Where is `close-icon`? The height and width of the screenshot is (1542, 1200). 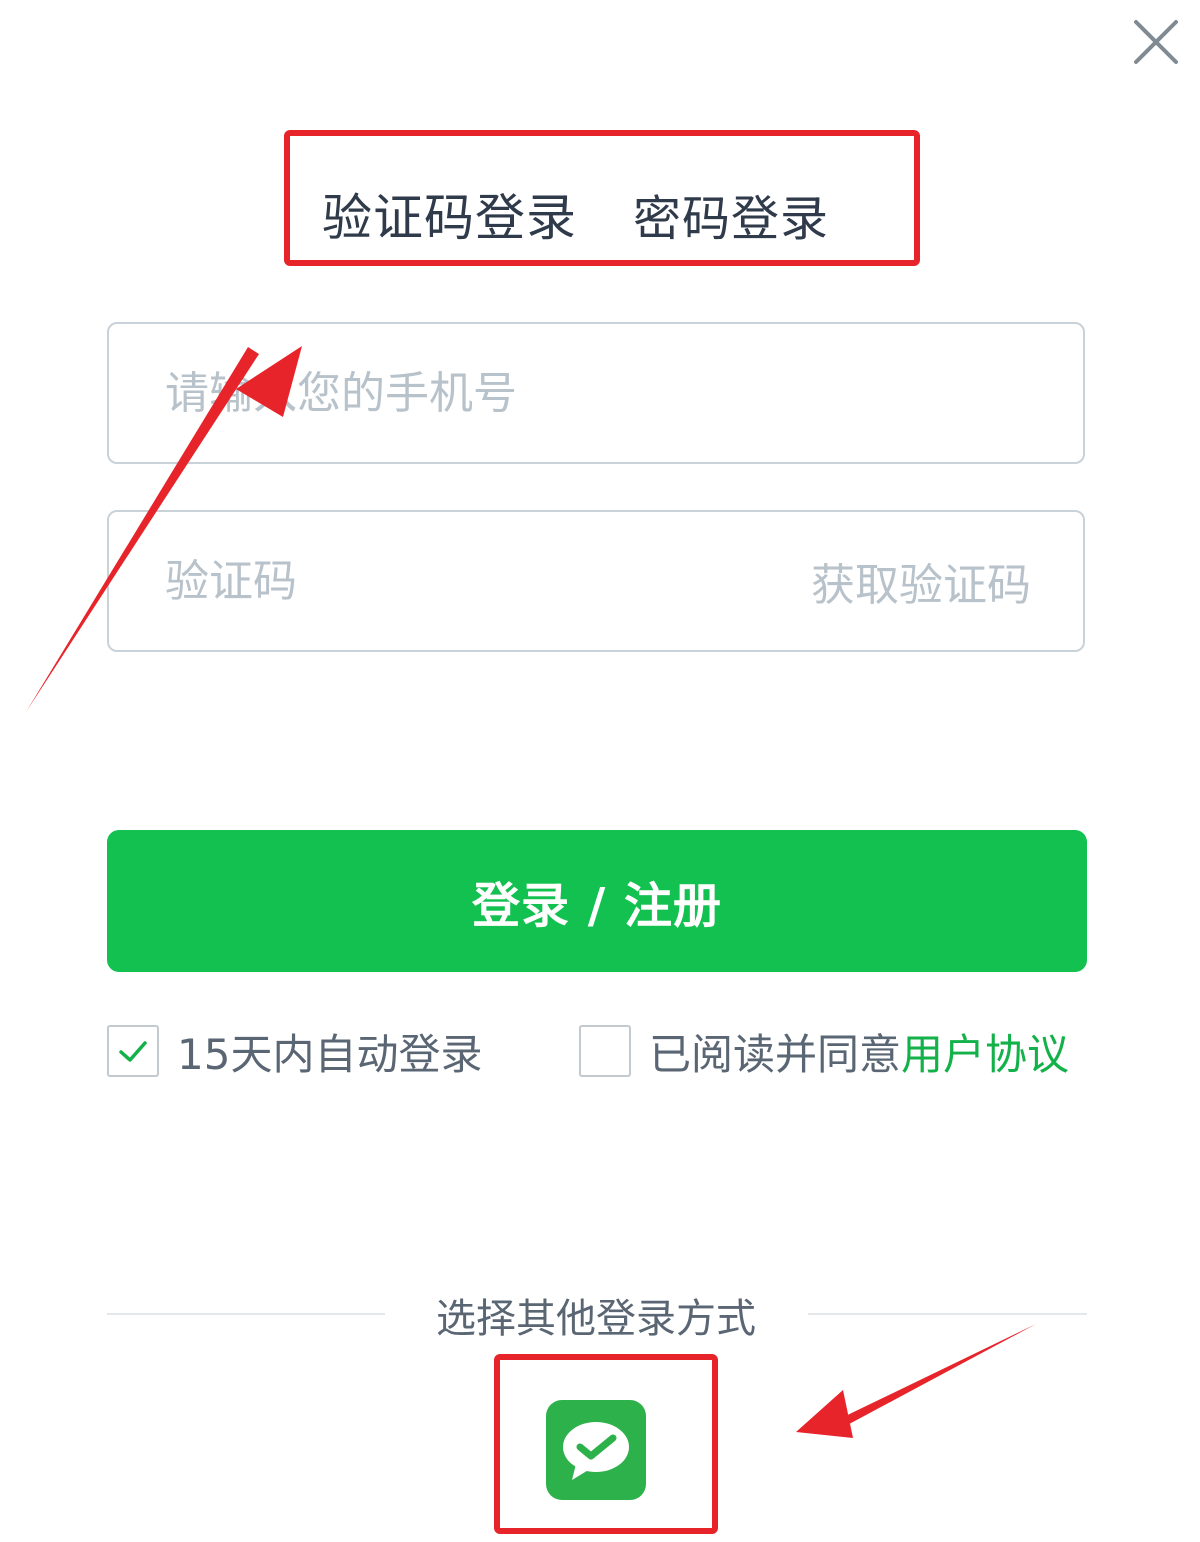 close-icon is located at coordinates (1156, 42).